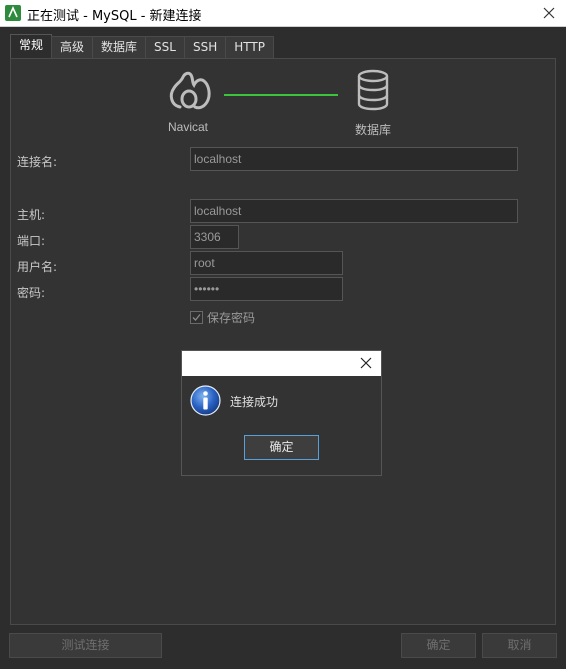 The width and height of the screenshot is (566, 669). Describe the element at coordinates (37, 267) in the screenshot. I see `username-label: 用户名:` at that location.